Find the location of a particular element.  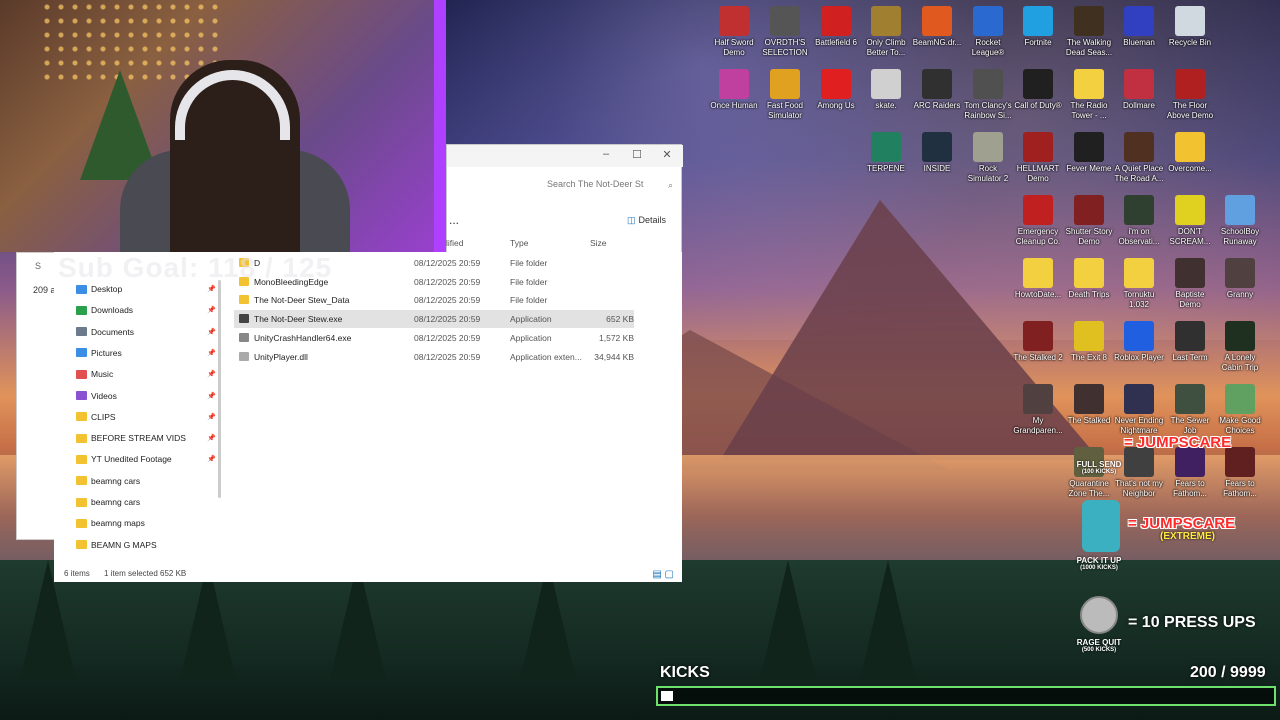

title-bar: – ☐ ✕ is located at coordinates (565, 156).